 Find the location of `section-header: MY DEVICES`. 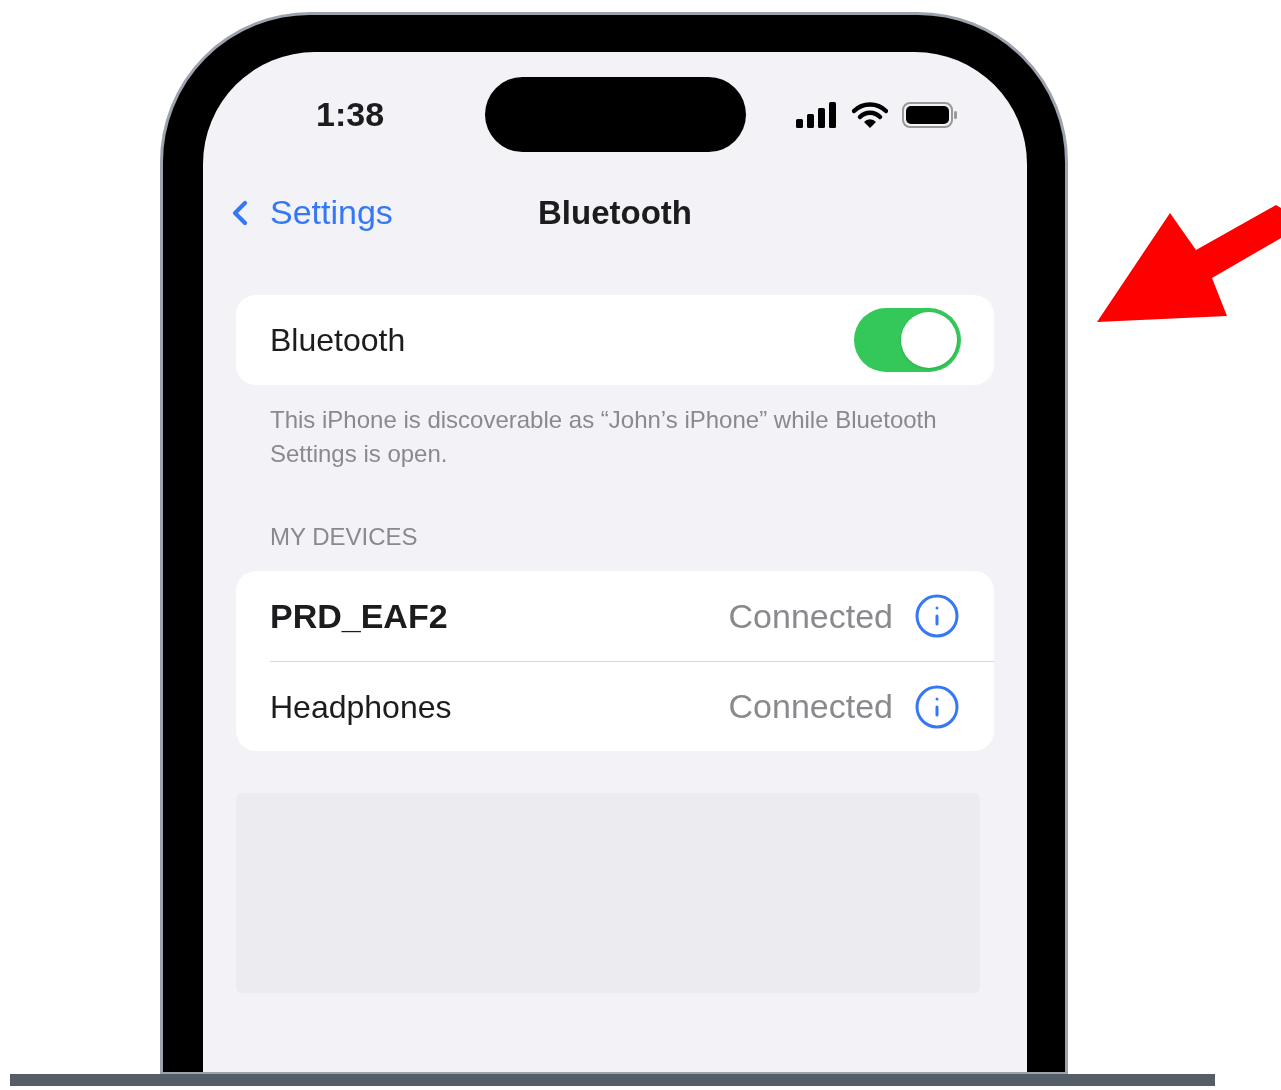

section-header: MY DEVICES is located at coordinates (344, 537).